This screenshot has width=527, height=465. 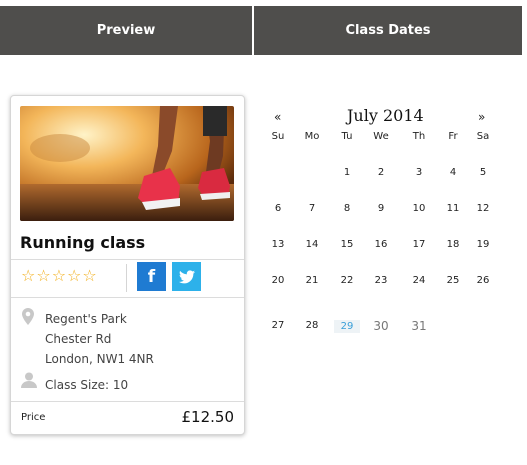 What do you see at coordinates (347, 172) in the screenshot?
I see `calendar-day: 1` at bounding box center [347, 172].